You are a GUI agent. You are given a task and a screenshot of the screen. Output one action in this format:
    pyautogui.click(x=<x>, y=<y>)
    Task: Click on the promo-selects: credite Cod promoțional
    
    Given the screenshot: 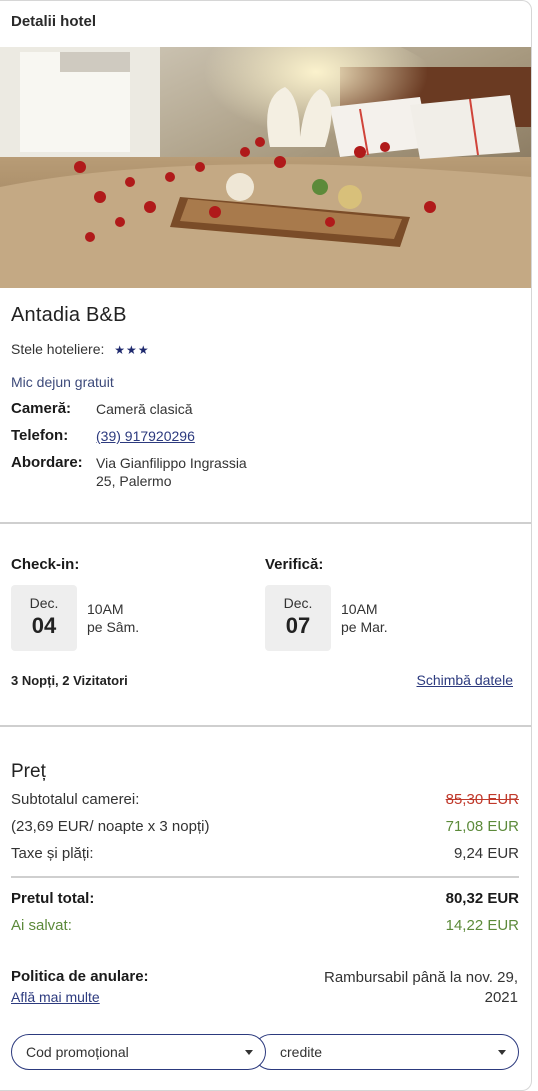 What is the action you would take?
    pyautogui.click(x=265, y=1052)
    